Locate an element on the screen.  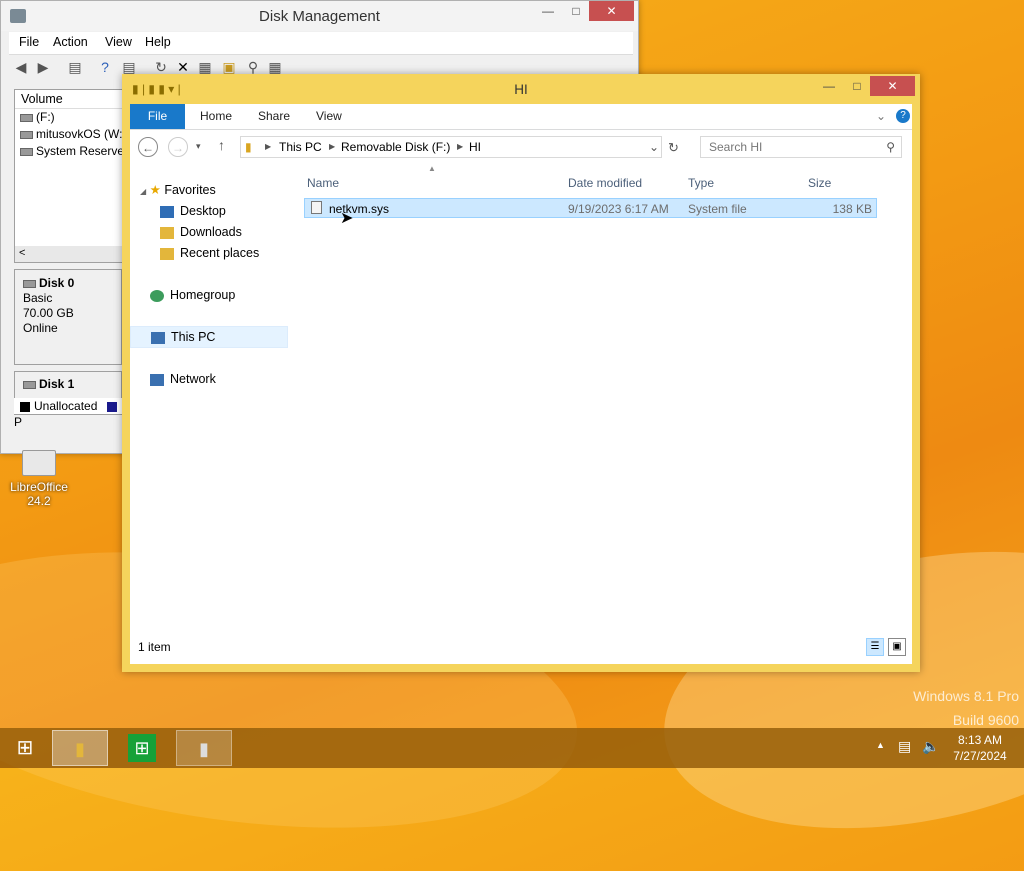
properties-icon: ▤ is located at coordinates (129, 67).